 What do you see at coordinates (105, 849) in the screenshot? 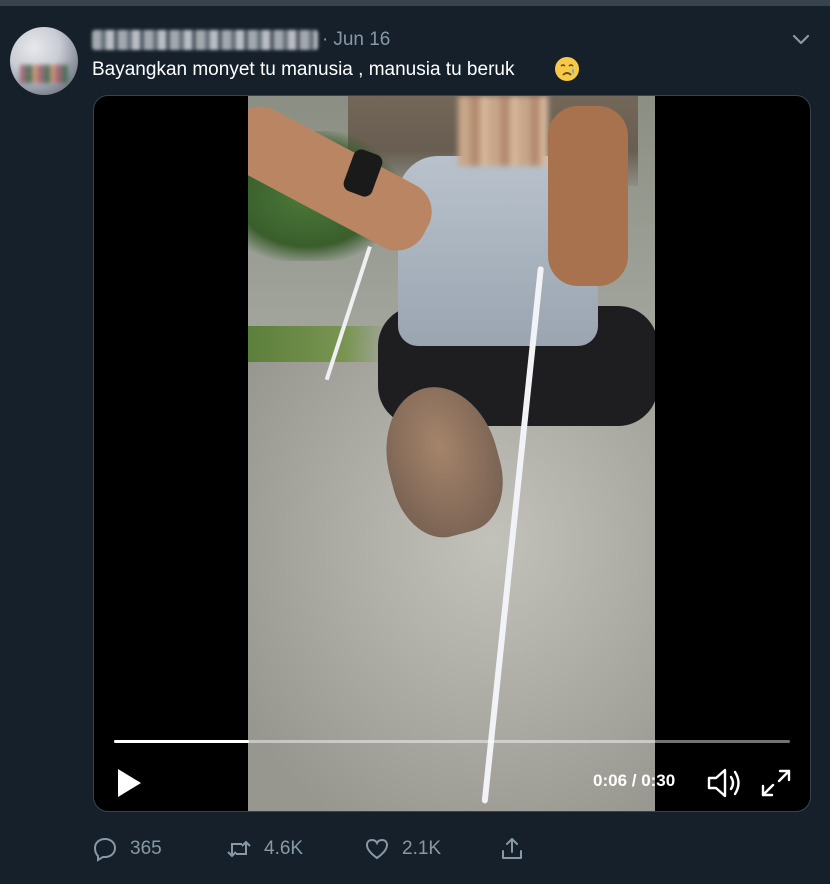
I see `reply-icon` at bounding box center [105, 849].